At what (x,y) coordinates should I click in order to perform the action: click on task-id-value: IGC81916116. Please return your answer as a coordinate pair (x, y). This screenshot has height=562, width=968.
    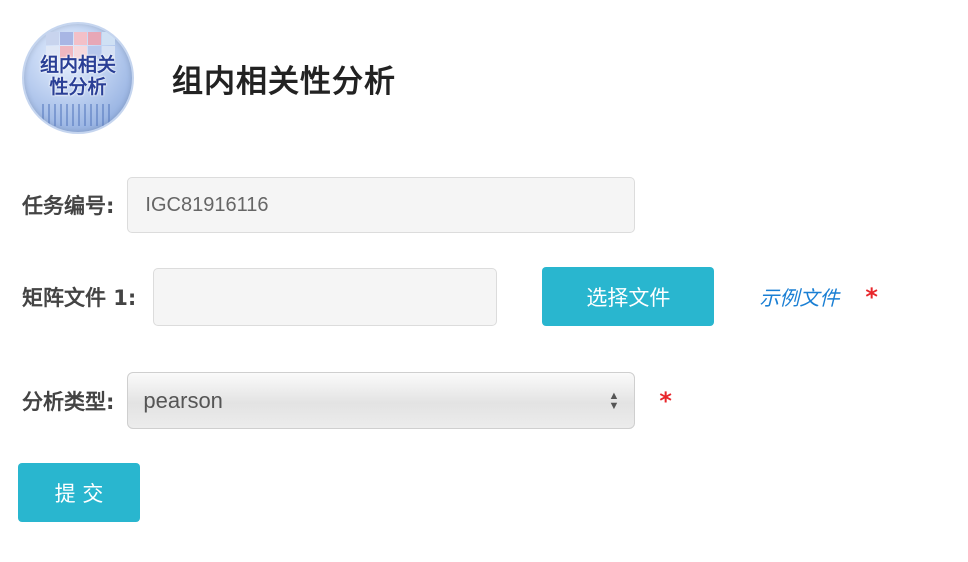
    Looking at the image, I should click on (207, 204).